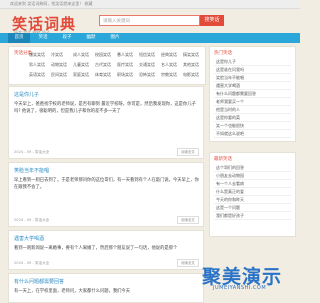 This screenshot has height=303, width=320. I want to click on category-link: 校园笑话, so click(103, 55).